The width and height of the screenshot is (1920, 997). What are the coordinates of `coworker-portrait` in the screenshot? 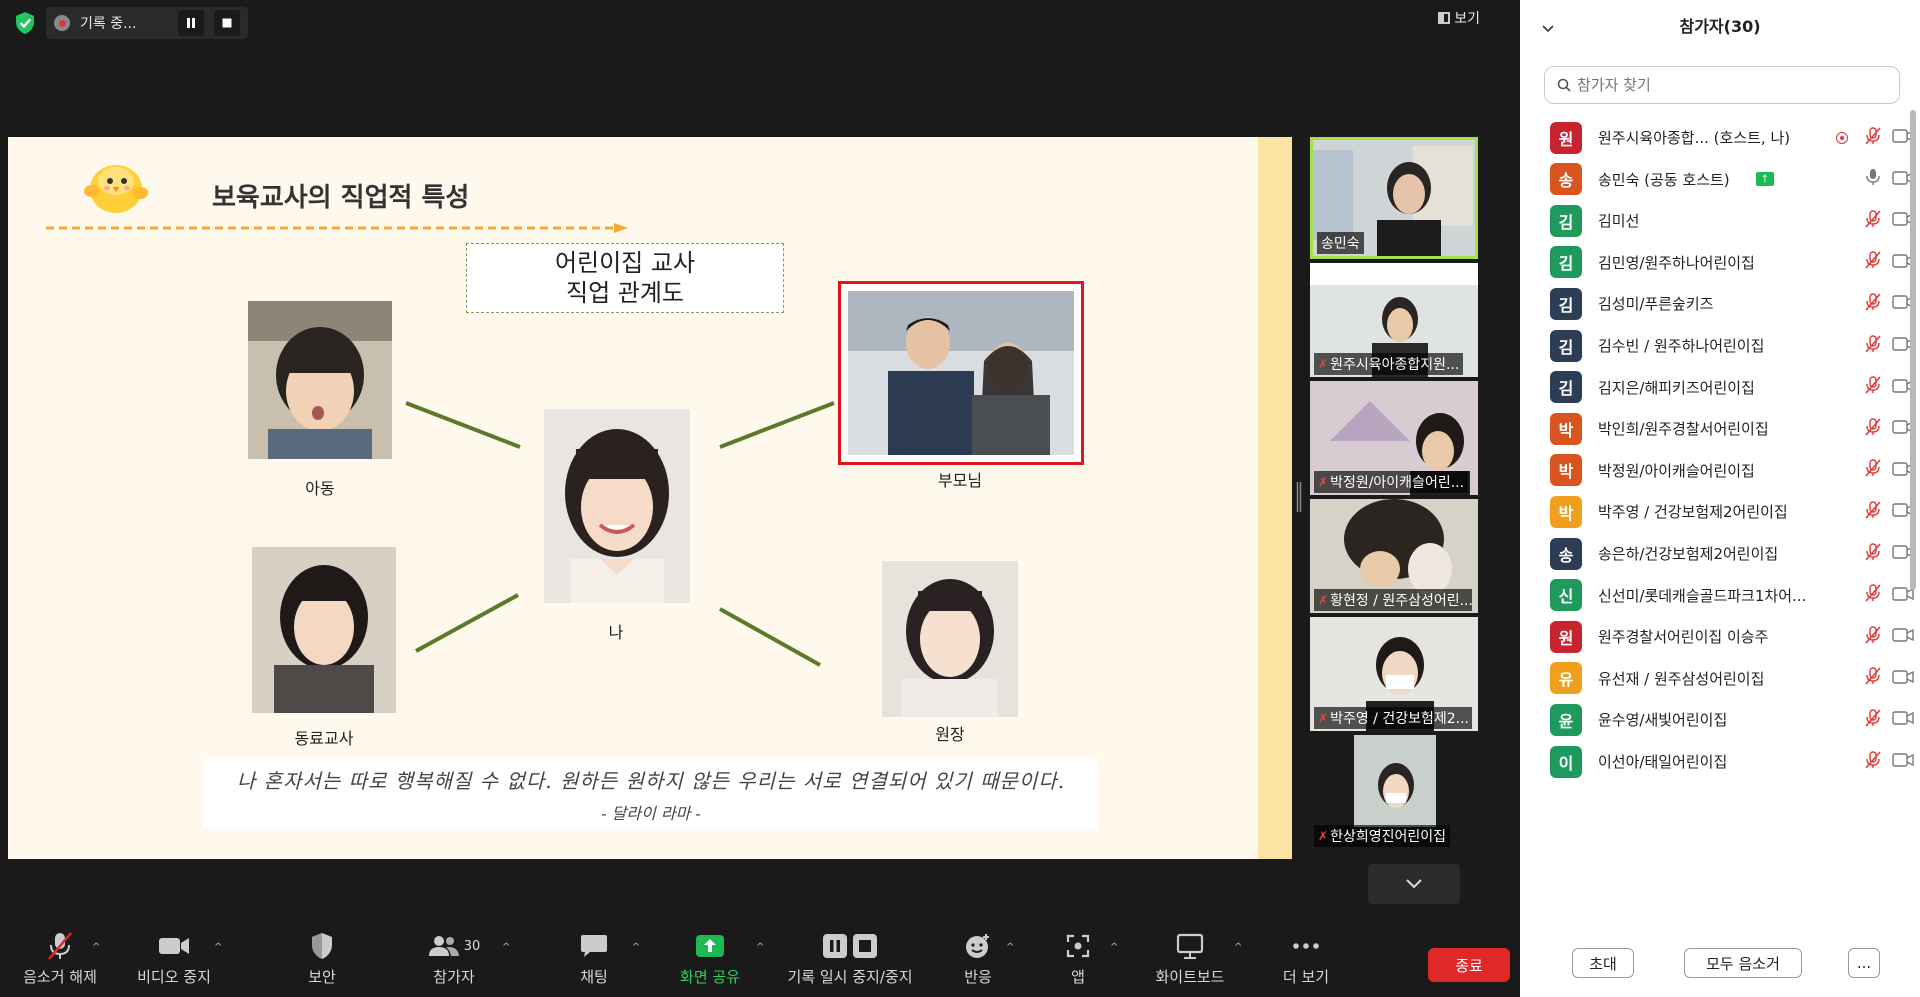 It's located at (324, 630).